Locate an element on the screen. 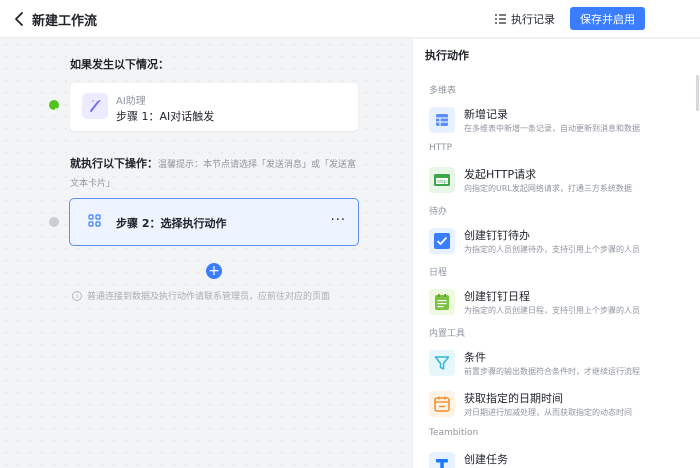  execution-history-label: 执行记录 is located at coordinates (533, 19).